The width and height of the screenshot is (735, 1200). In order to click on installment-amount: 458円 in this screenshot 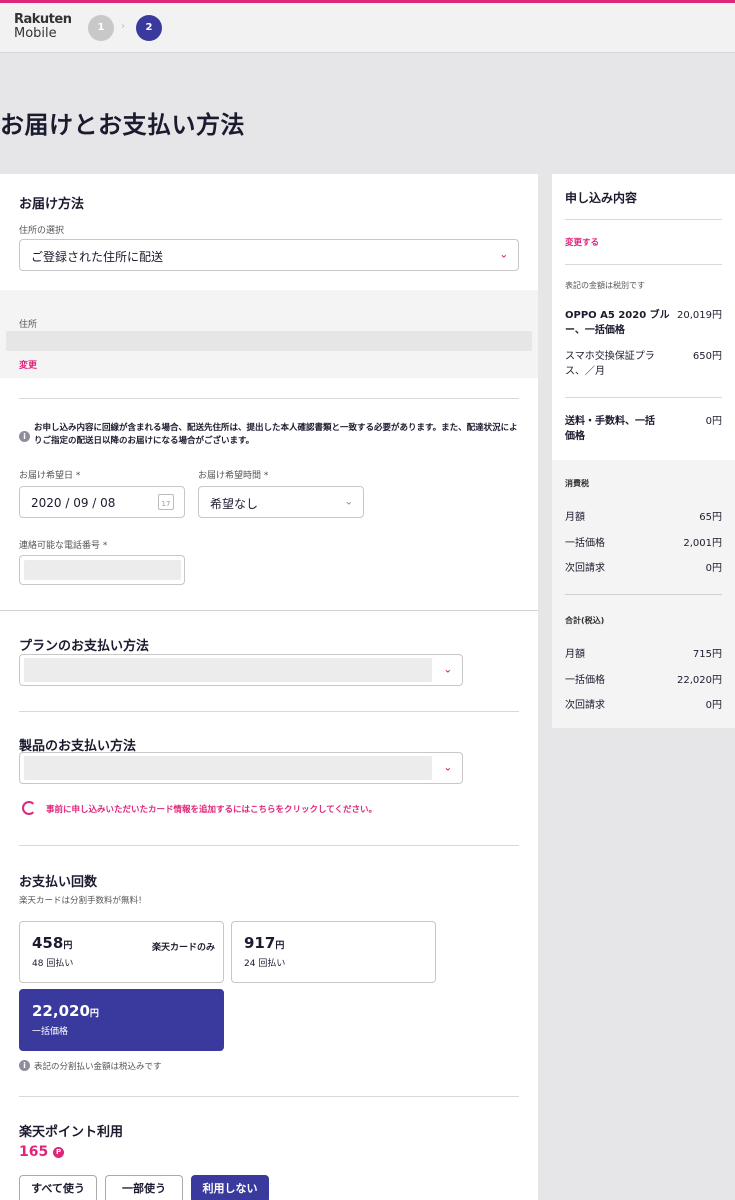, I will do `click(52, 943)`.